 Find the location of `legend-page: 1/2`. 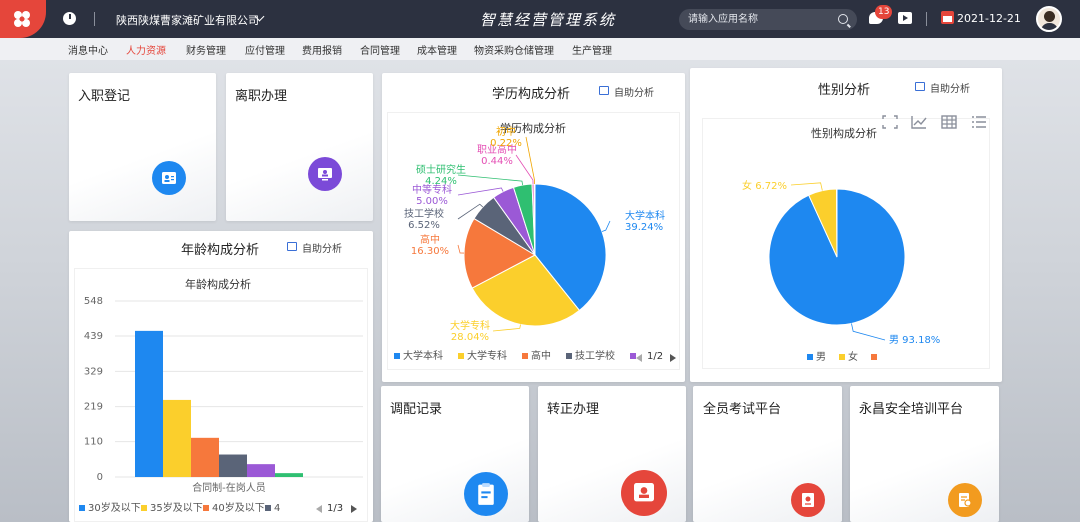

legend-page: 1/2 is located at coordinates (655, 356).